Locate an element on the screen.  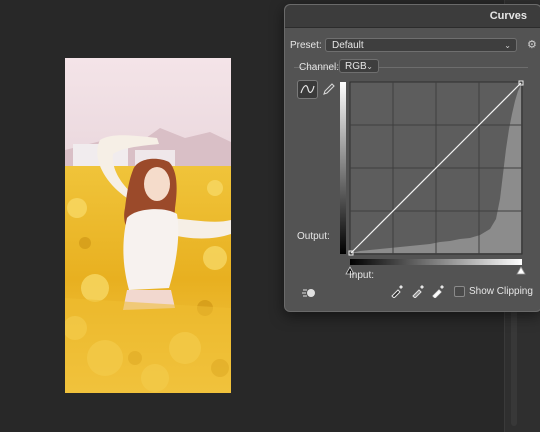
gear-icon: ⚙ is located at coordinates (532, 44).